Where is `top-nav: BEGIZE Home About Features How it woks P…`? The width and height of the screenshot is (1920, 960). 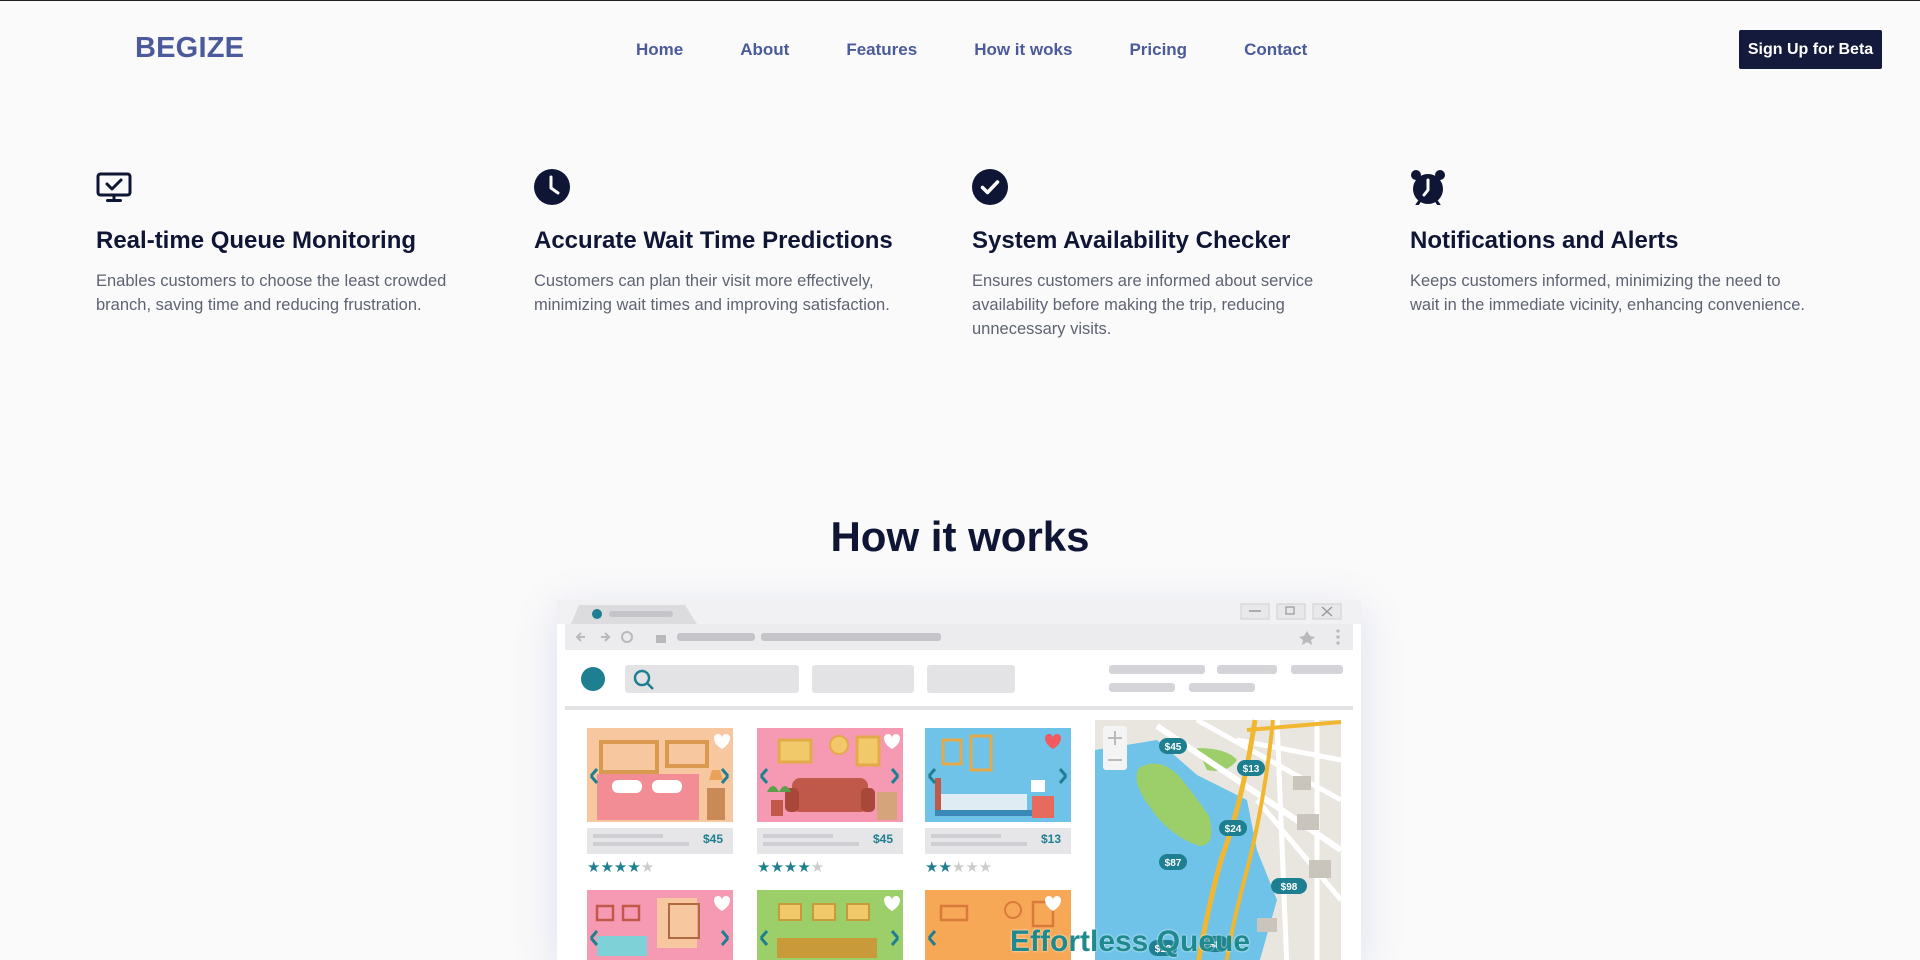 top-nav: BEGIZE Home About Features How it woks P… is located at coordinates (960, 50).